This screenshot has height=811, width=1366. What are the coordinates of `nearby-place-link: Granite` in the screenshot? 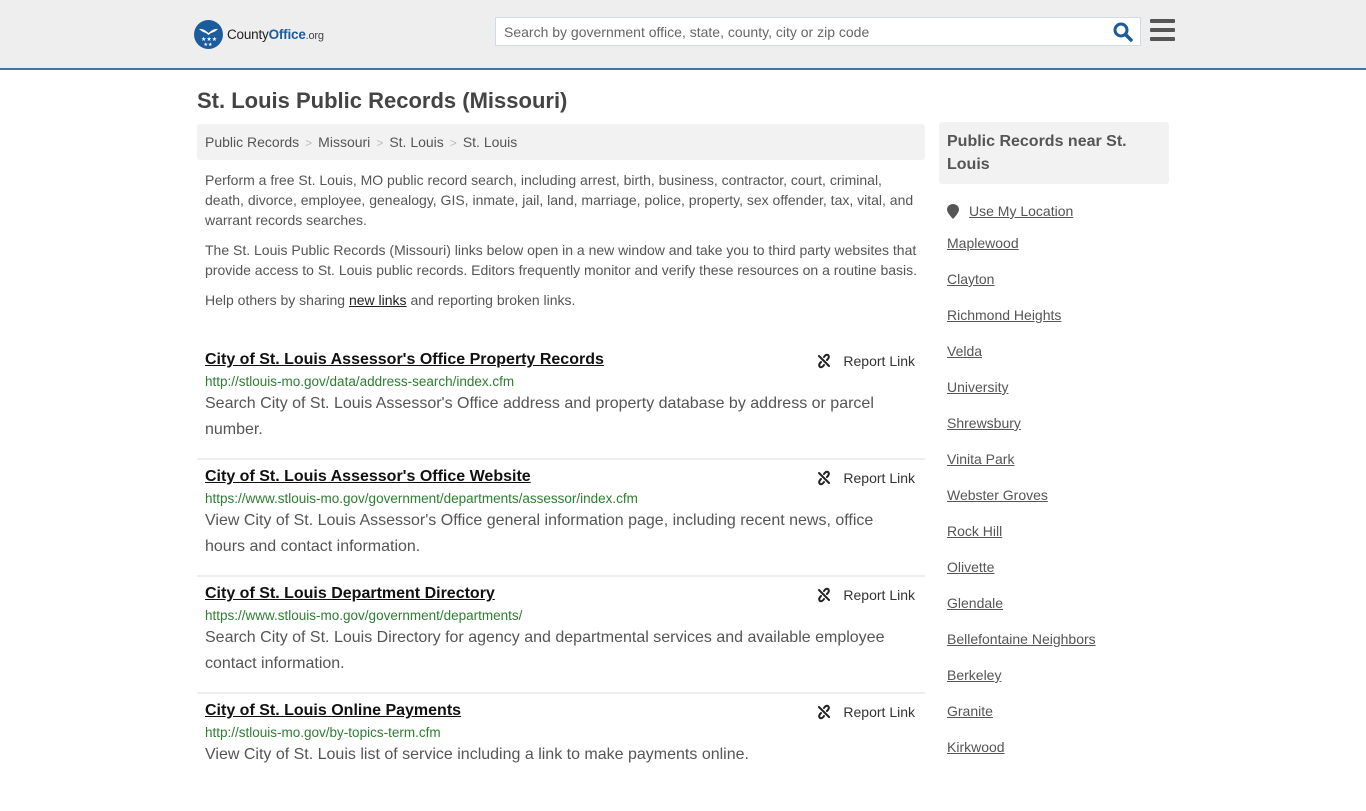 It's located at (970, 711).